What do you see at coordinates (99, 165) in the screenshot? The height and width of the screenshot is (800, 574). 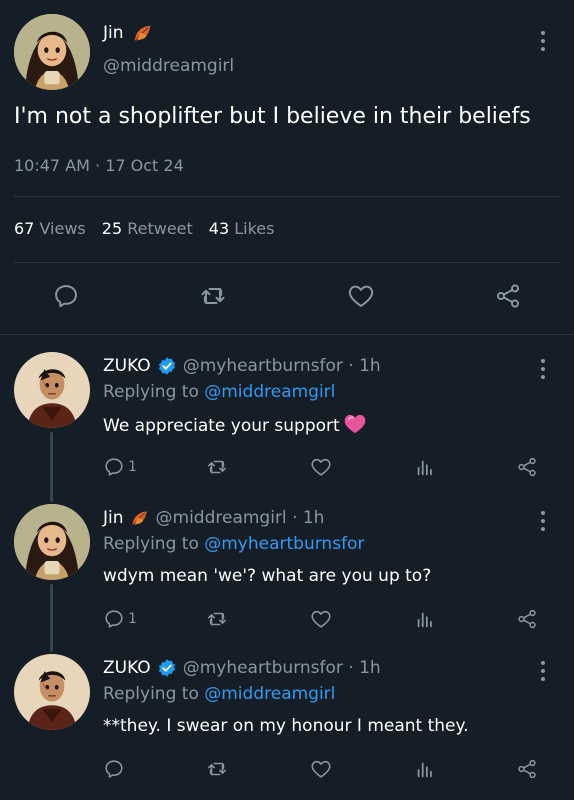 I see `tweet-timestamp: 10:47 AM · 17 Oct 24` at bounding box center [99, 165].